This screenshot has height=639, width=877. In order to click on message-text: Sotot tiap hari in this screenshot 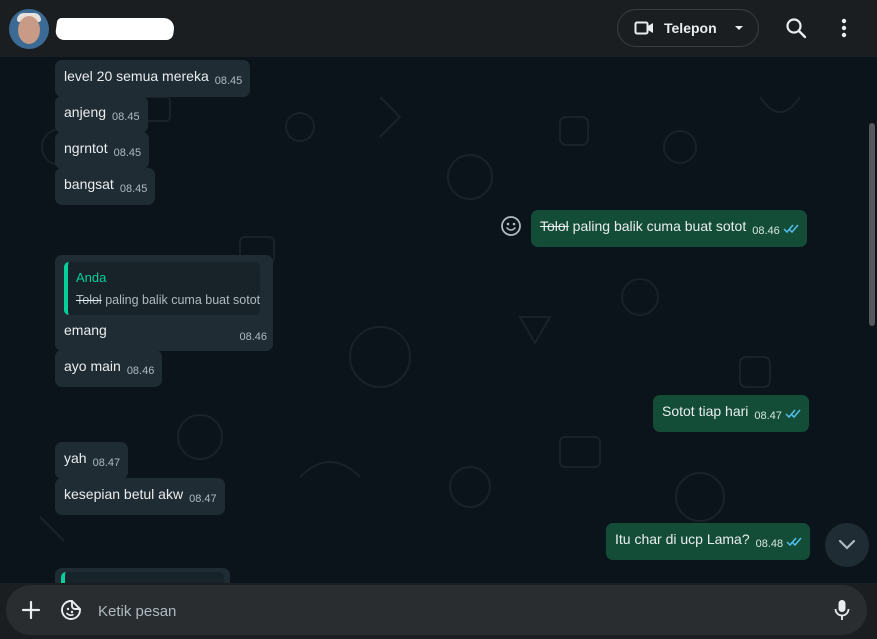, I will do `click(705, 411)`.